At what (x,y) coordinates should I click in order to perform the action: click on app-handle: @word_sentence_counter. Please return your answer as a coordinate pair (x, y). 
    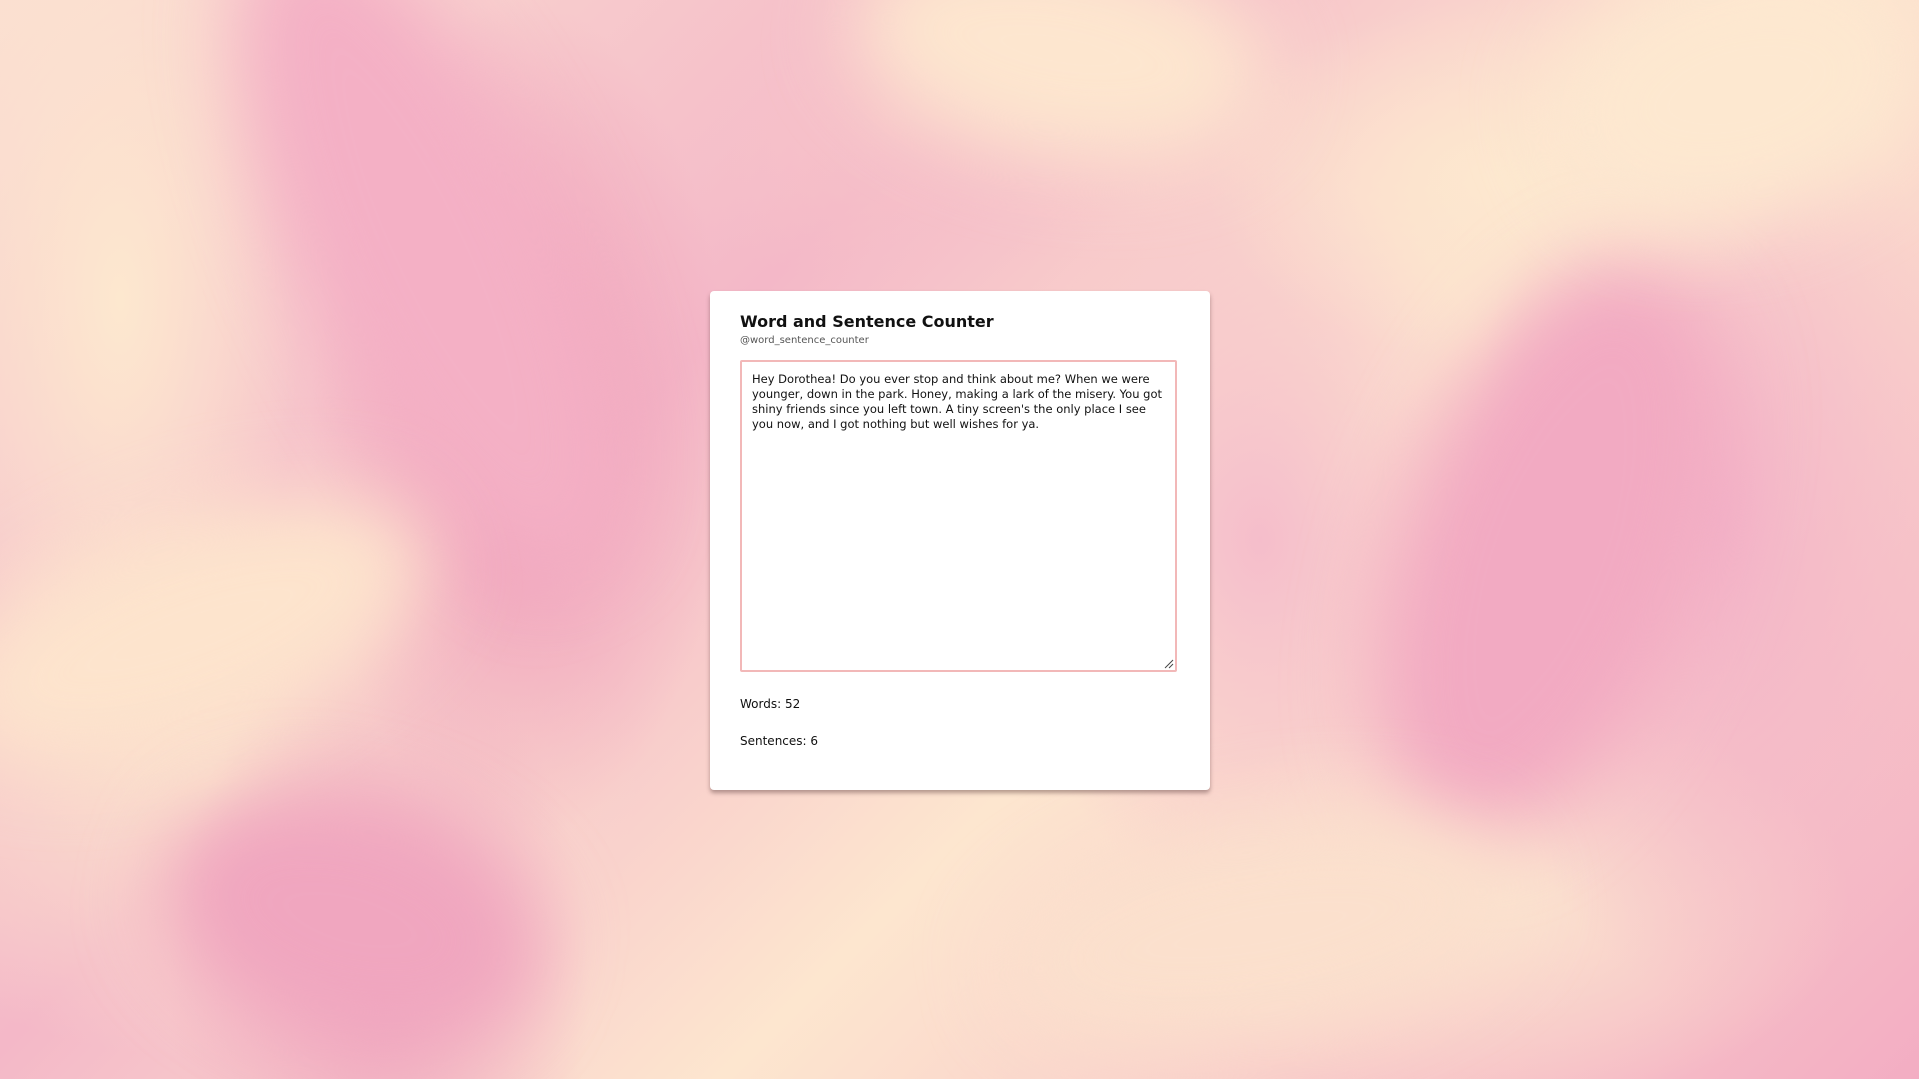
    Looking at the image, I should click on (804, 340).